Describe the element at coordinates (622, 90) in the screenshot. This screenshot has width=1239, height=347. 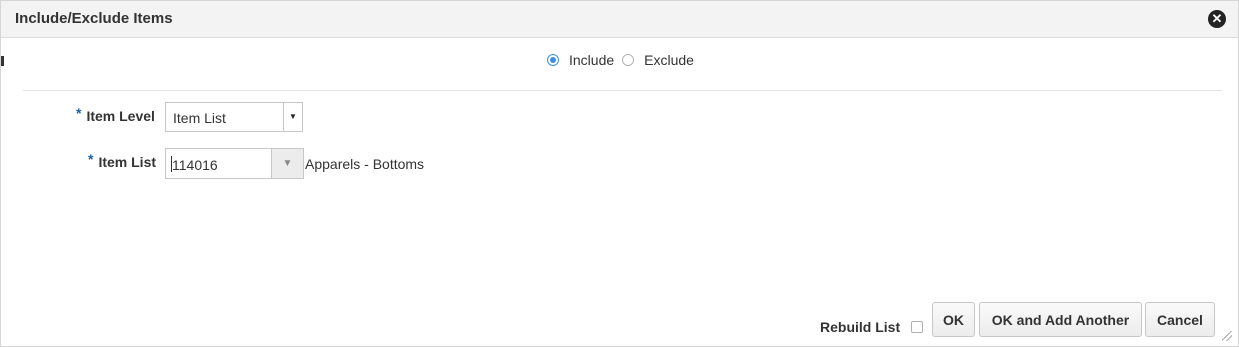
I see `section-divider` at that location.